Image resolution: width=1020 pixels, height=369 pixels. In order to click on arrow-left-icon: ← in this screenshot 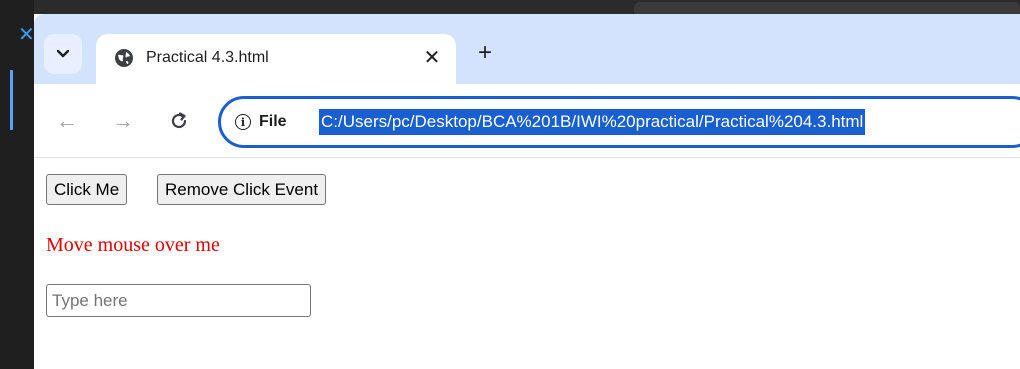, I will do `click(67, 120)`.